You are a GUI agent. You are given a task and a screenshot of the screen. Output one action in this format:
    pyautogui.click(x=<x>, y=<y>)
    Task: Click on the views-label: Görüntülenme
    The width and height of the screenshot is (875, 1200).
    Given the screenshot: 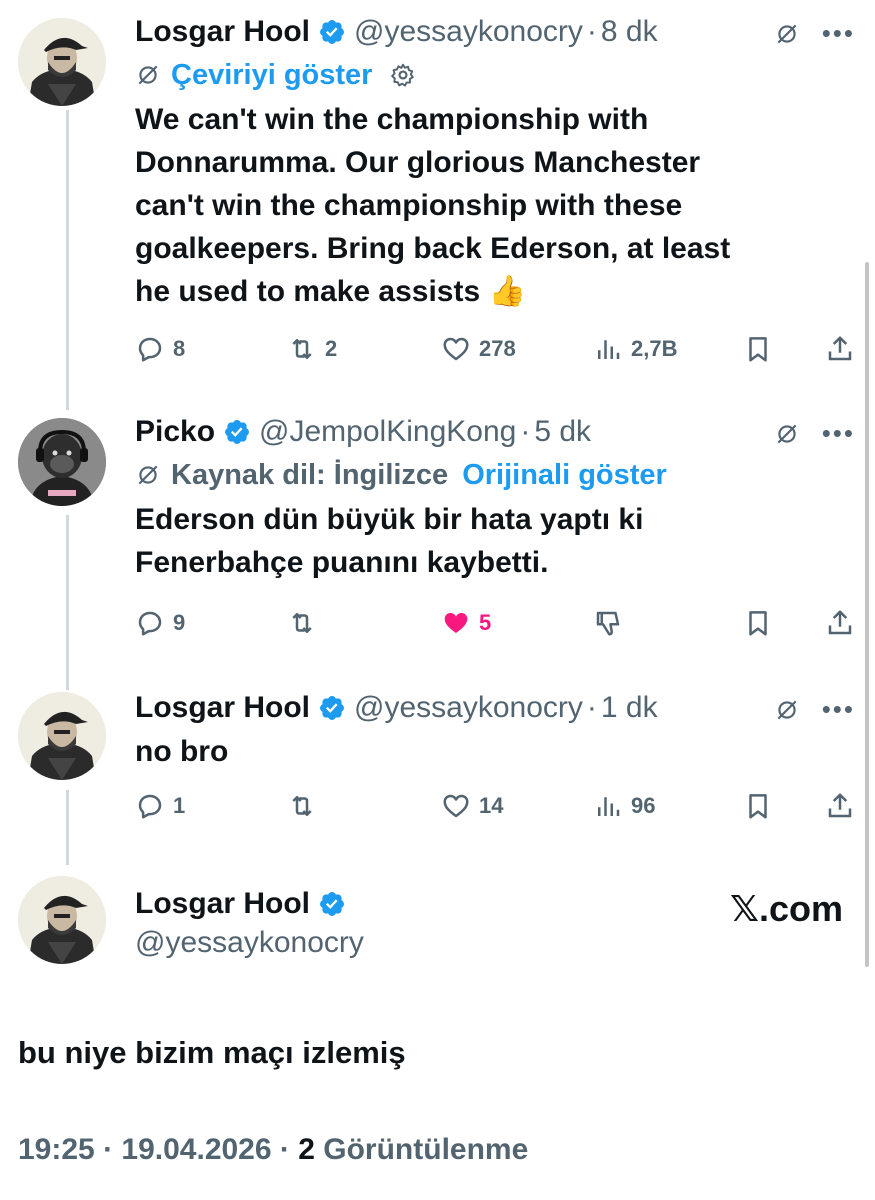 What is the action you would take?
    pyautogui.click(x=426, y=1149)
    